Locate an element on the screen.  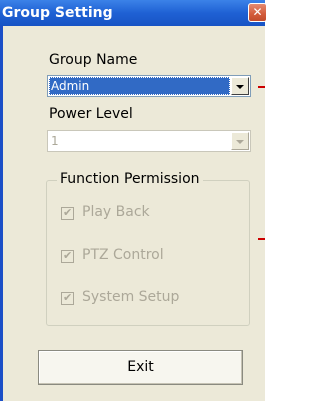
function-permission-title: Function Permission is located at coordinates (130, 179).